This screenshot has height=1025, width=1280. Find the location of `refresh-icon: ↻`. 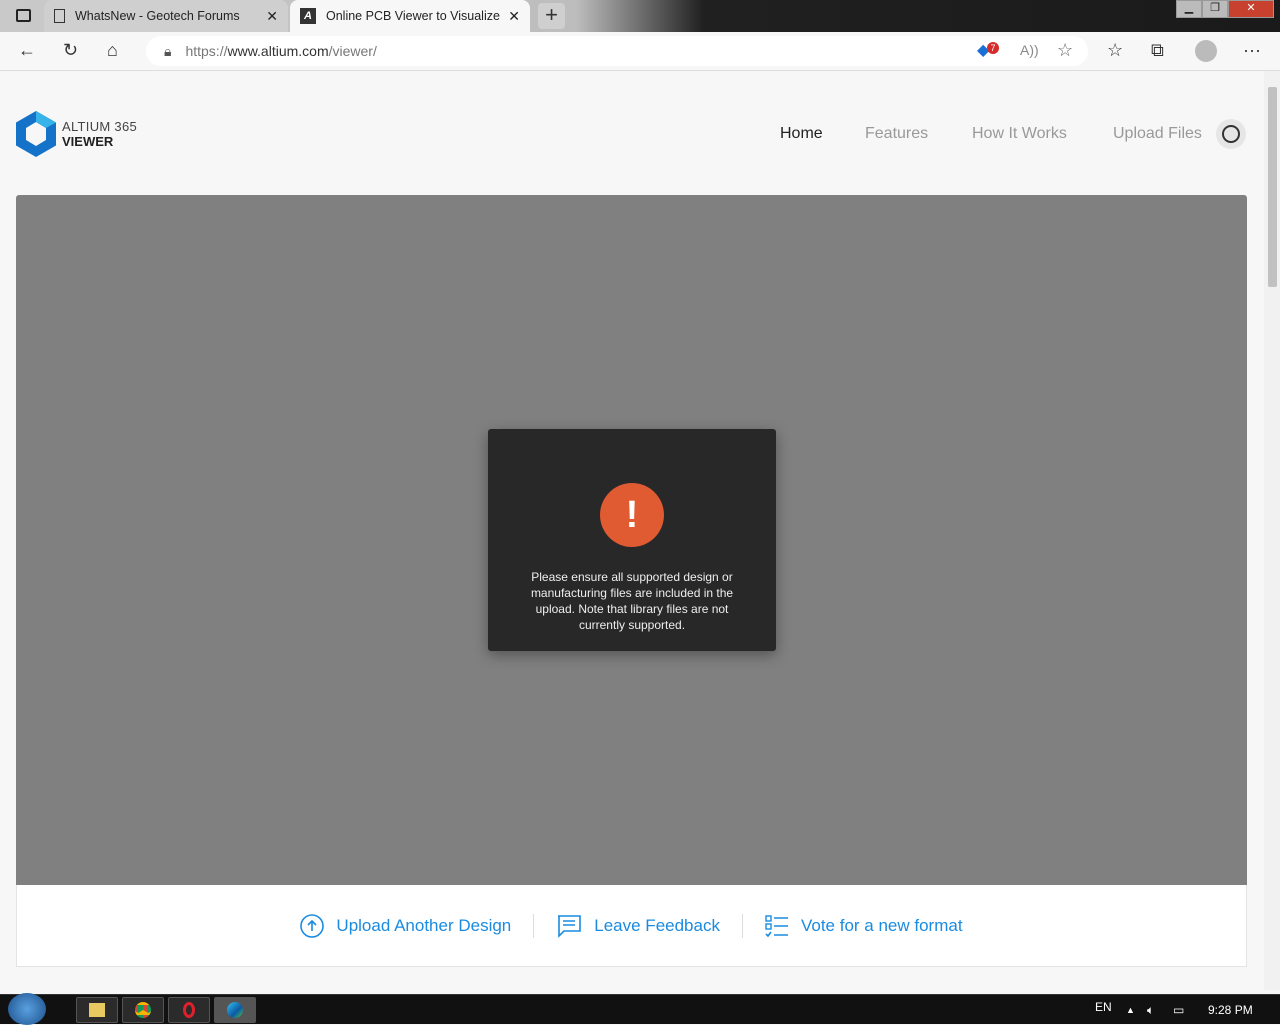

refresh-icon: ↻ is located at coordinates (70, 50).